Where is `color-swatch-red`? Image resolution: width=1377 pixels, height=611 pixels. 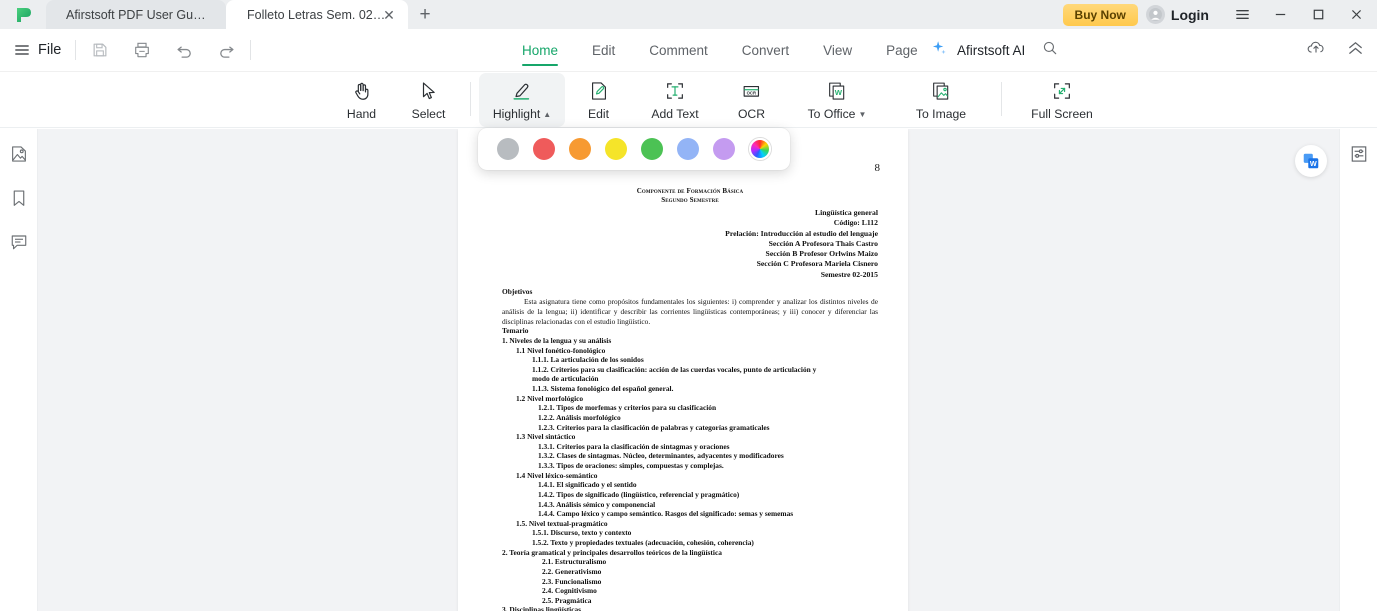
color-swatch-red is located at coordinates (544, 149).